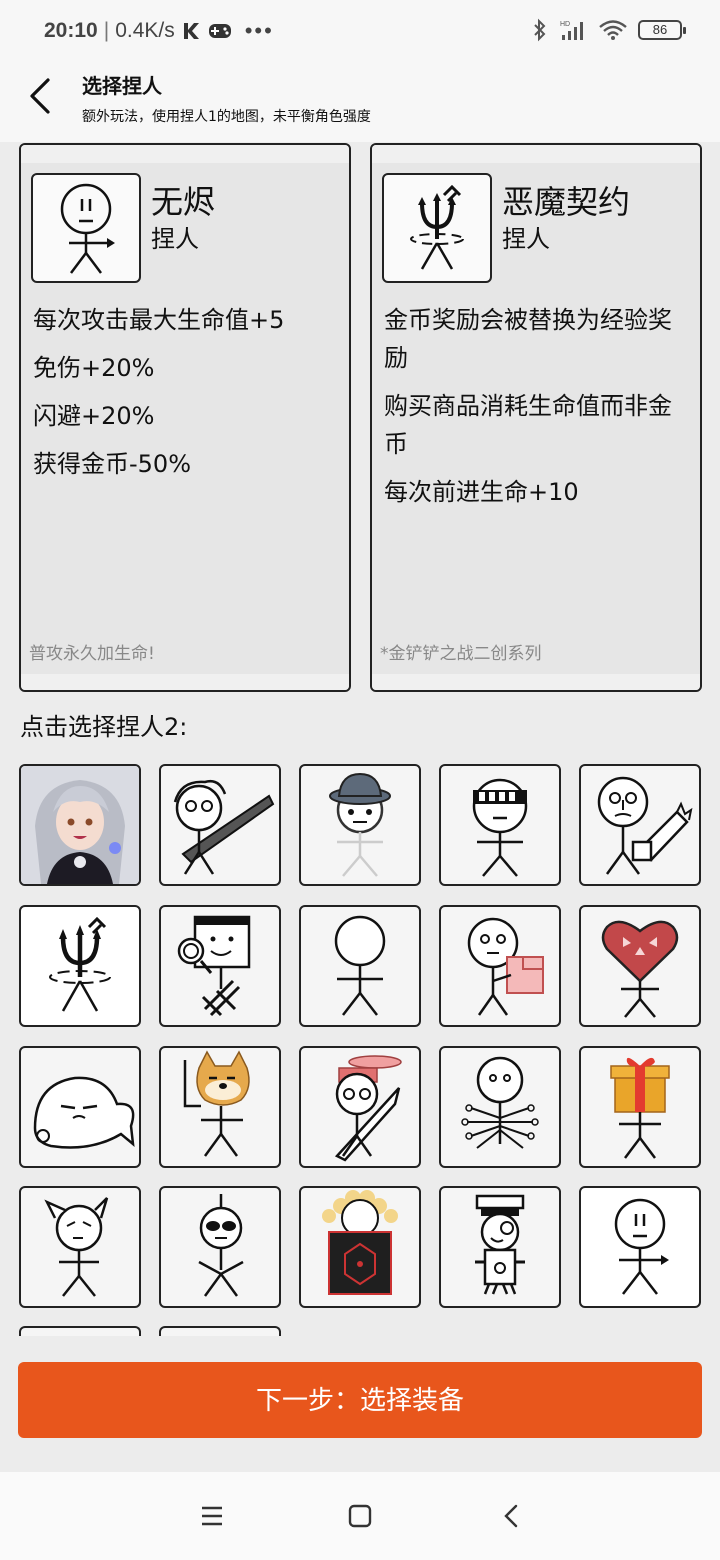 Image resolution: width=720 pixels, height=1560 pixels. Describe the element at coordinates (540, 30) in the screenshot. I see `bluetooth-icon` at that location.